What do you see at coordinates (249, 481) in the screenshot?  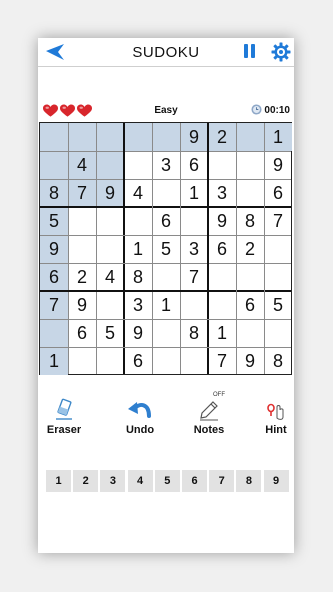 I see `numpad-key: 8` at bounding box center [249, 481].